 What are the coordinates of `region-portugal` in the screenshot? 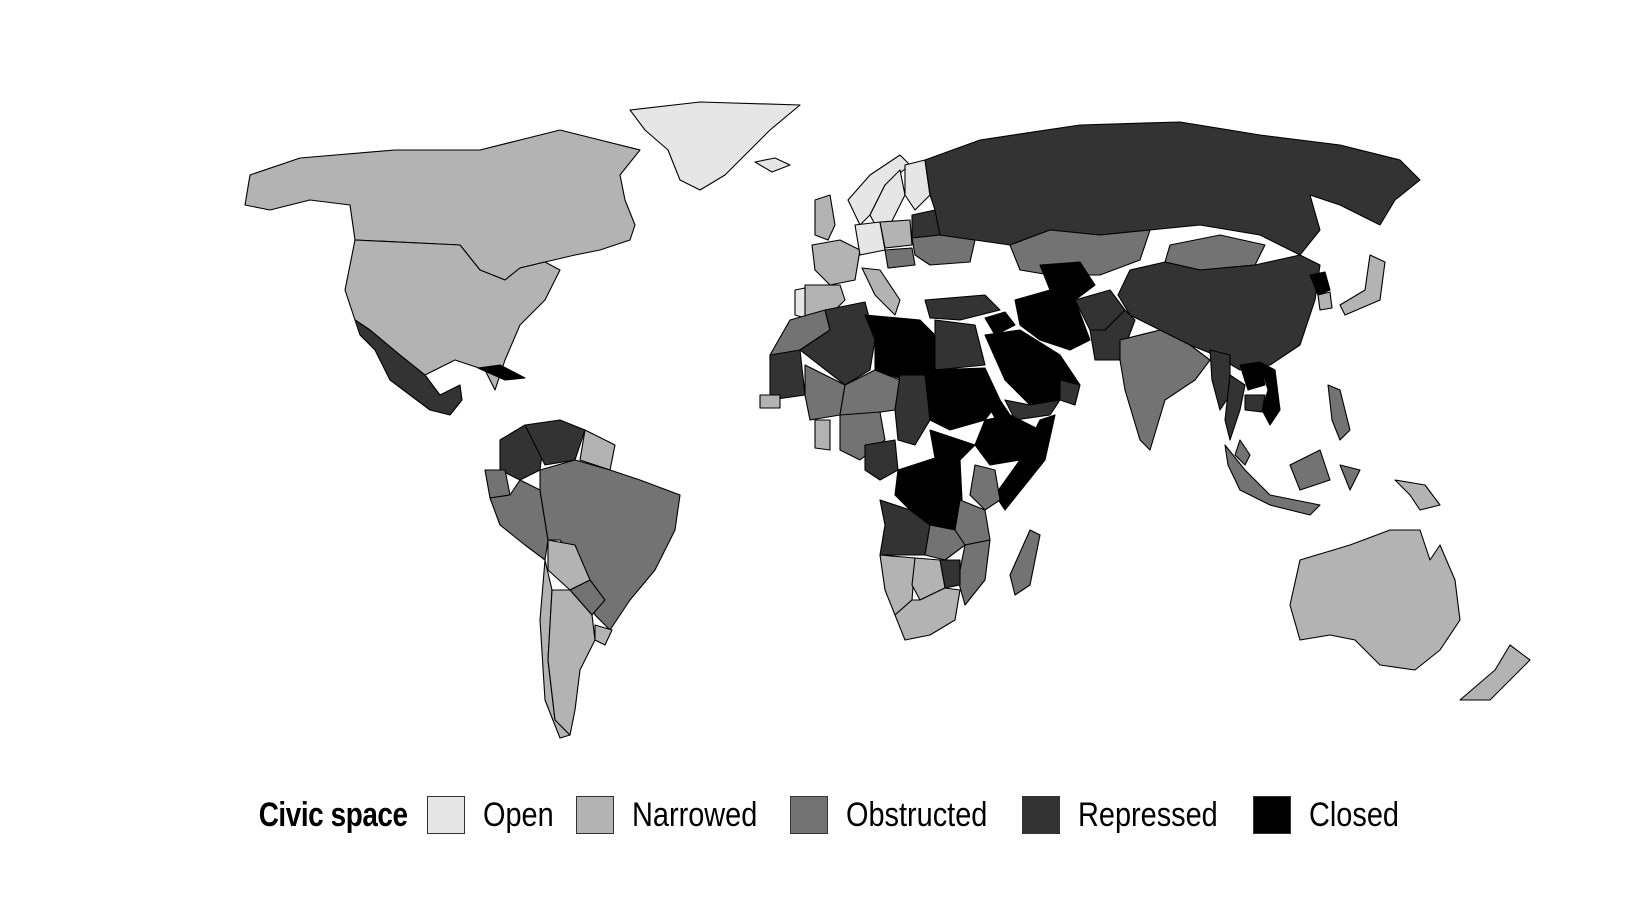 It's located at (800, 303).